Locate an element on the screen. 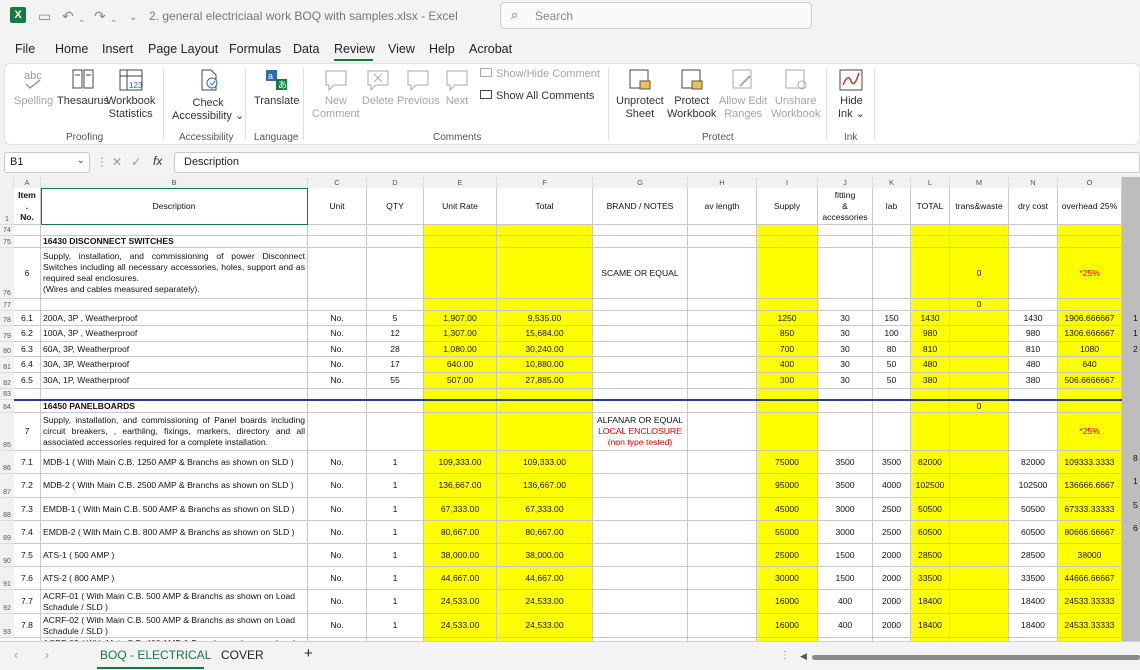  save-icon: ▭ is located at coordinates (44, 16).